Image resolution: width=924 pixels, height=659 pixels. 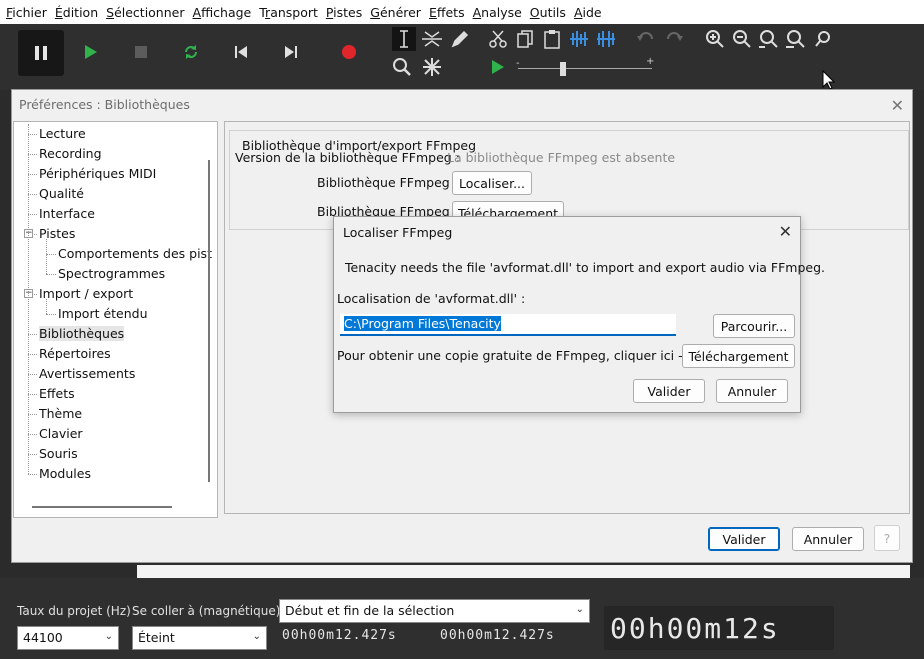 I want to click on dialog-title: Préférences : Bibliothèques, so click(x=104, y=104).